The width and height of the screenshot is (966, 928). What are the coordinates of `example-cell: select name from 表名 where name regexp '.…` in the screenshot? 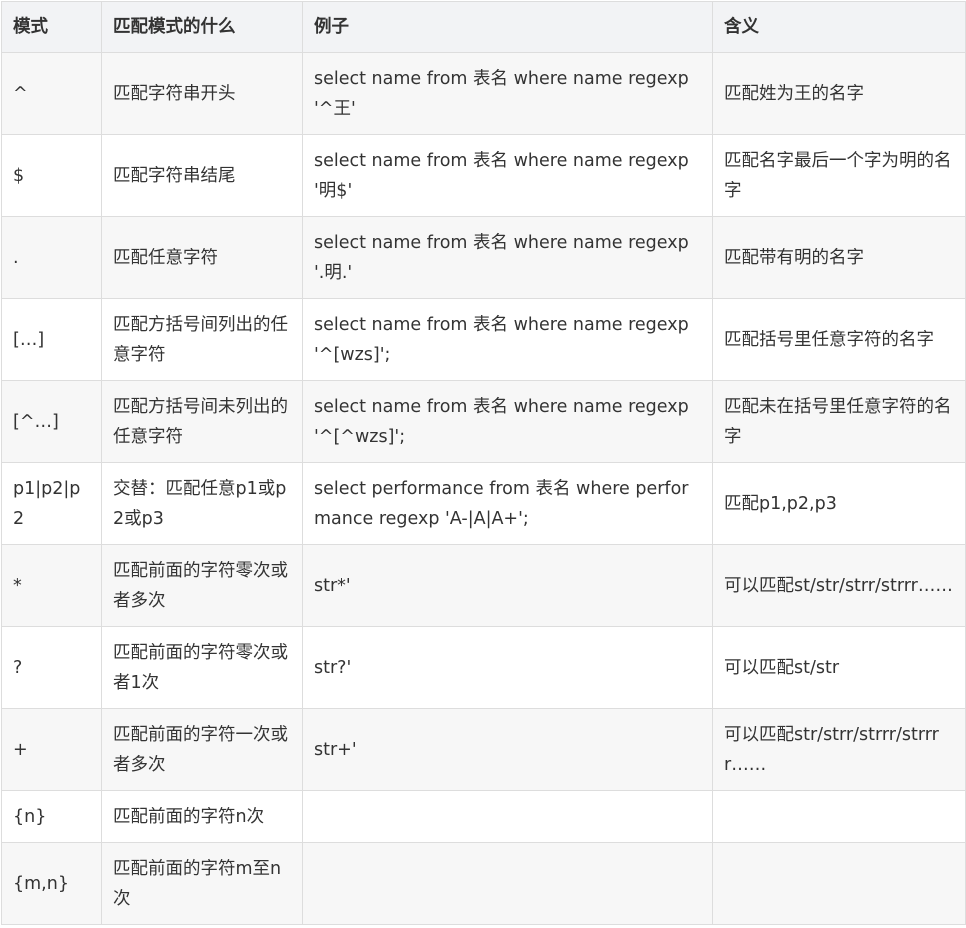 It's located at (507, 257).